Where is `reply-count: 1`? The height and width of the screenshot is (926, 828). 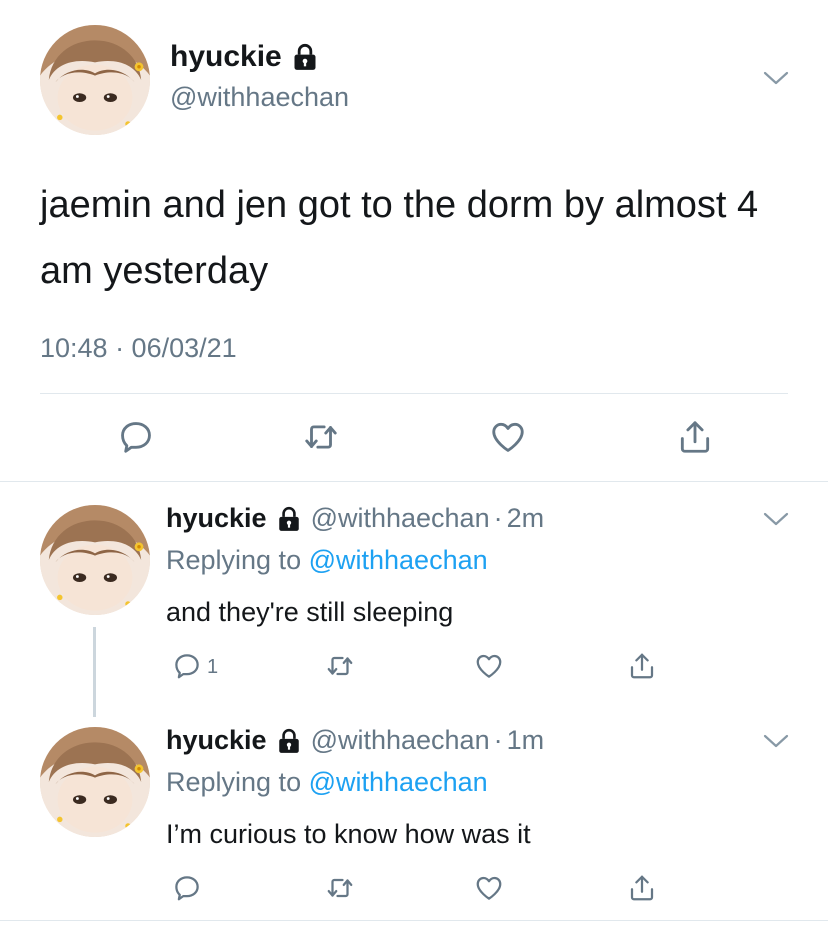
reply-count: 1 is located at coordinates (213, 667).